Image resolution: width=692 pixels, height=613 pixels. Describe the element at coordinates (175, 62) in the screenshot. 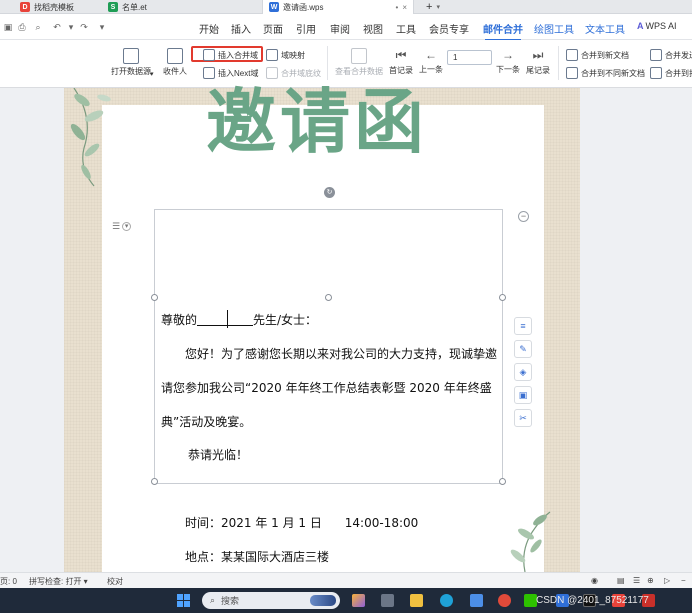

I see `recipients-button: 收件人` at that location.